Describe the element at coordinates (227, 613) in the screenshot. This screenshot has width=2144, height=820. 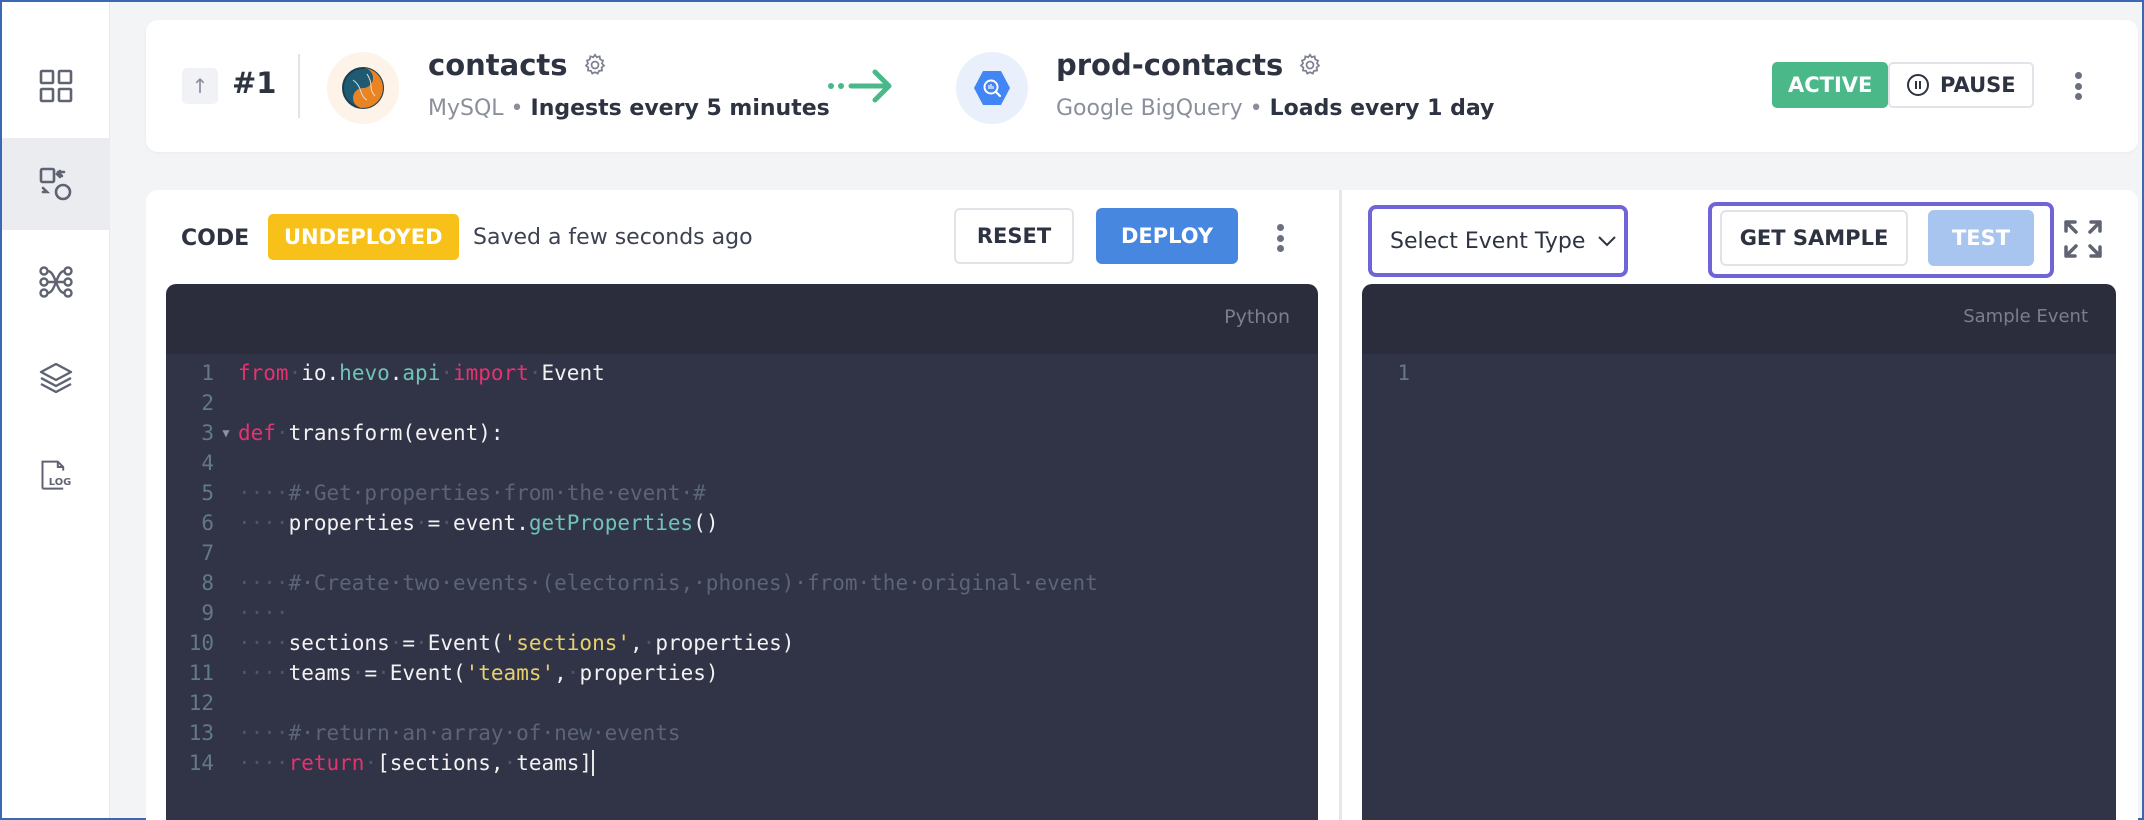
I see `code-line: 9 ····` at that location.